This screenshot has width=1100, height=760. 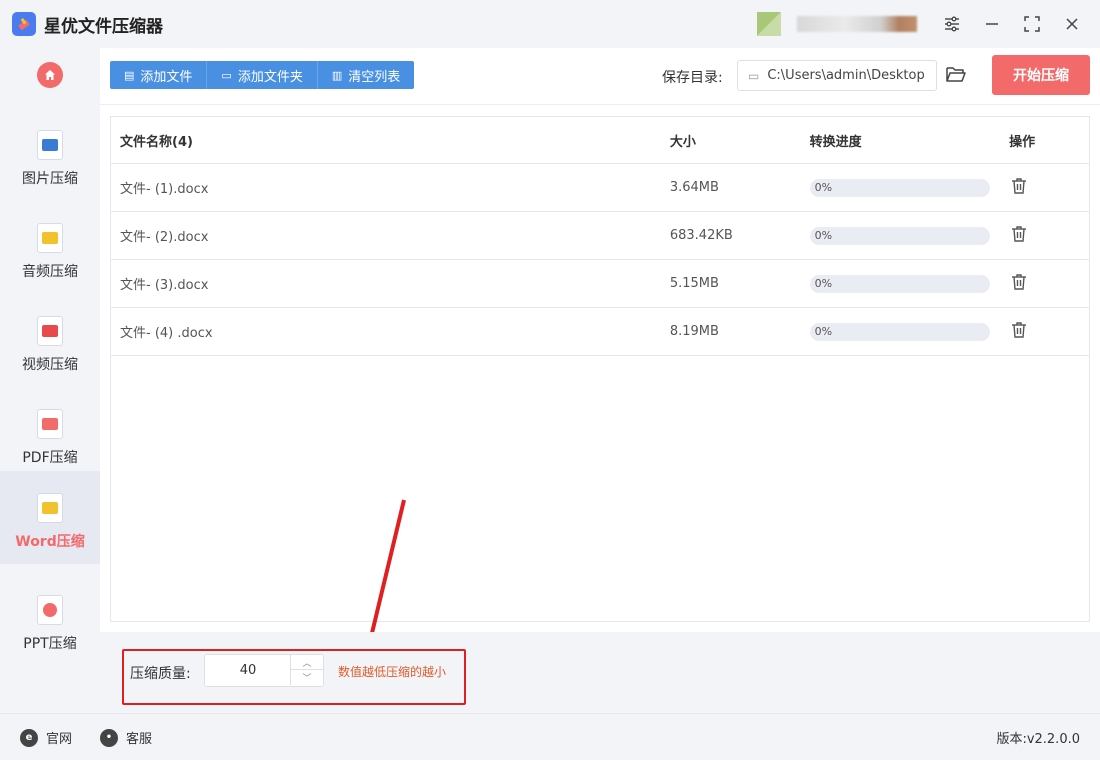 I want to click on sidebar-item-label: PDF压缩, so click(x=50, y=458).